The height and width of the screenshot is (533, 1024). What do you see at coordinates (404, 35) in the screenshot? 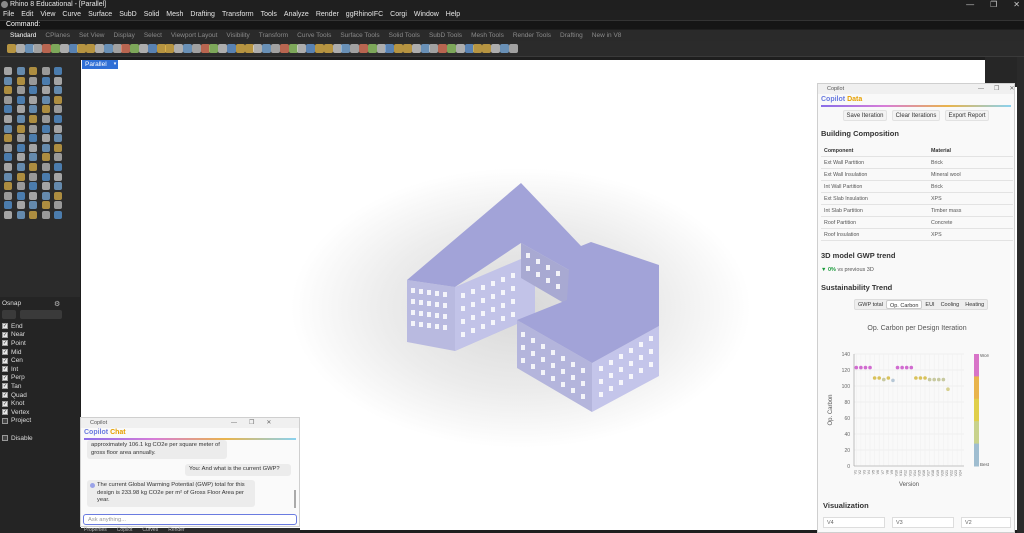
I see `tab-solid-tools: Solid Tools` at bounding box center [404, 35].